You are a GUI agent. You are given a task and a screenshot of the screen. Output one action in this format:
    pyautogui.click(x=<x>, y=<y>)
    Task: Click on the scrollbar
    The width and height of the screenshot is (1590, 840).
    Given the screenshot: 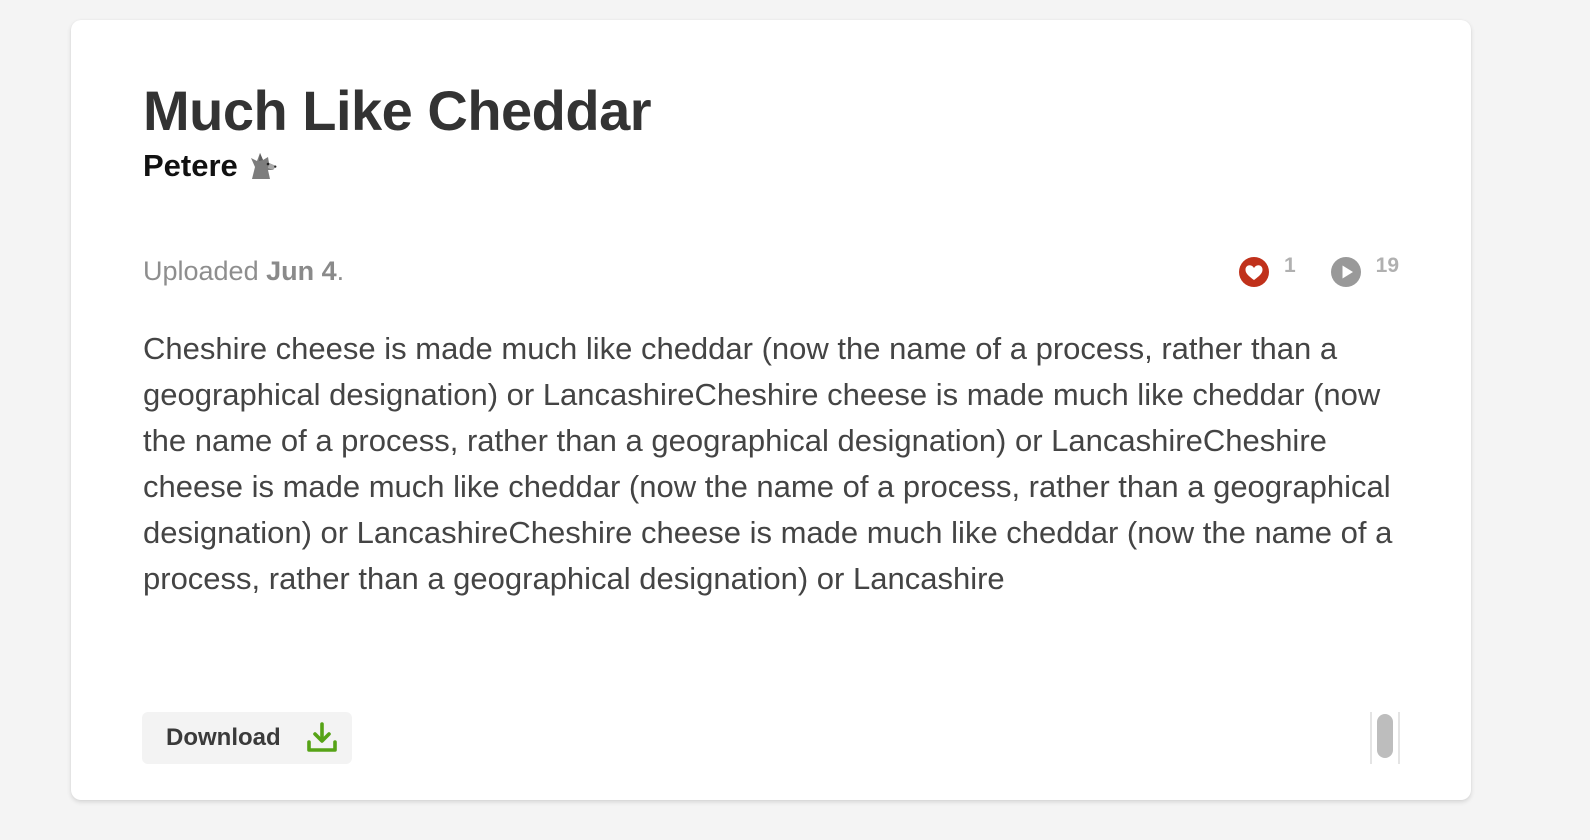 What is the action you would take?
    pyautogui.click(x=1385, y=738)
    